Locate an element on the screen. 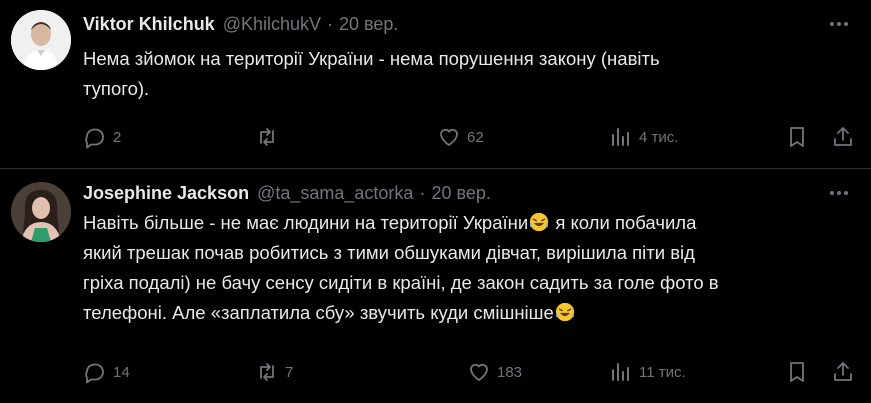 The height and width of the screenshot is (403, 871). like-button: 183 is located at coordinates (494, 372).